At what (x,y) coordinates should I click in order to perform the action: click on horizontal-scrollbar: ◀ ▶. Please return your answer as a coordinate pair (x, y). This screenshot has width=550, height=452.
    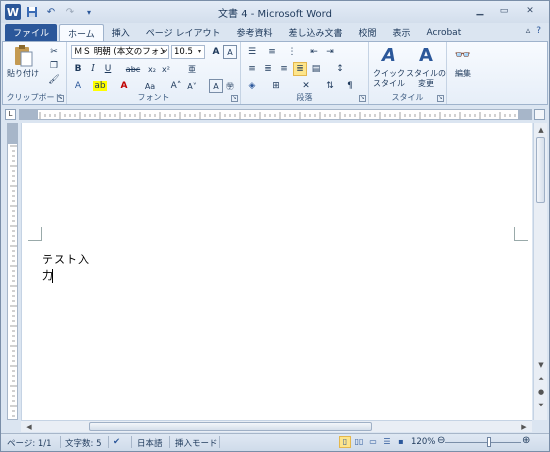
    Looking at the image, I should click on (276, 426).